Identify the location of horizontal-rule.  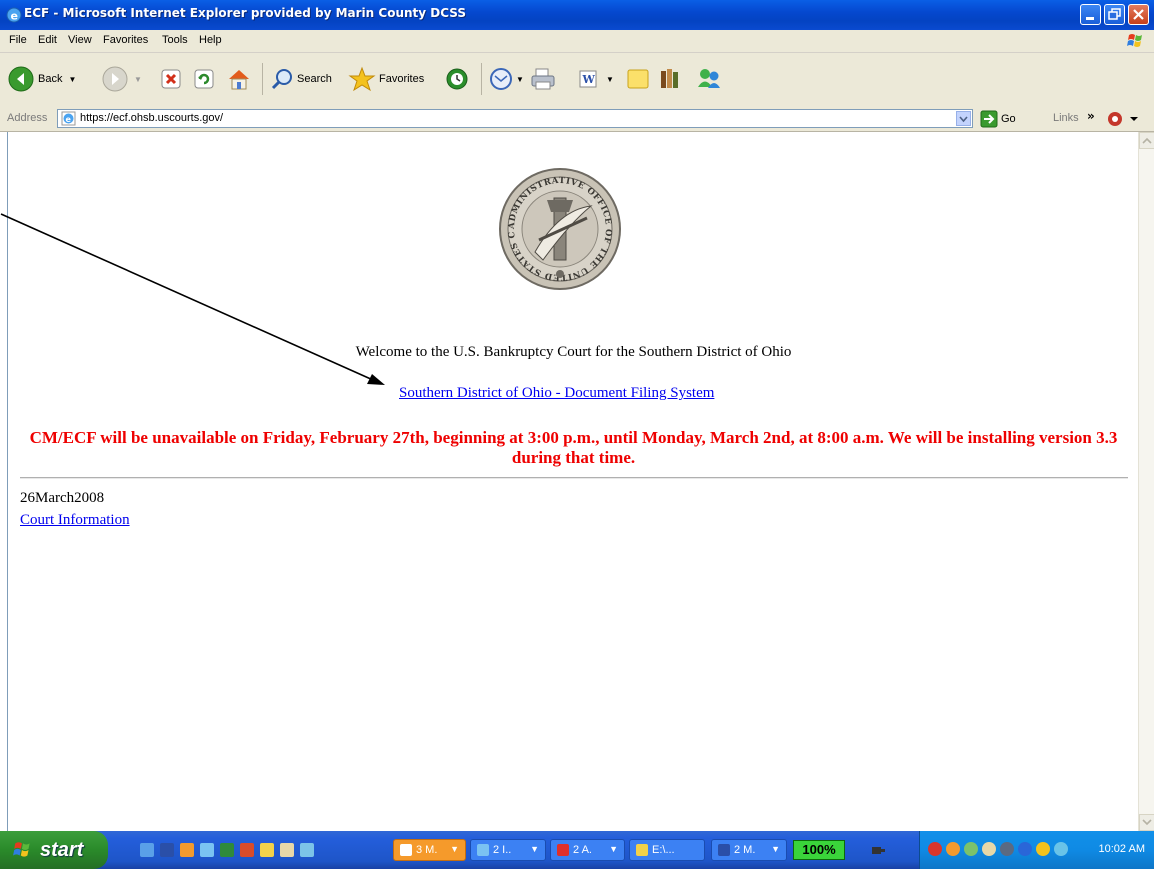
(574, 478).